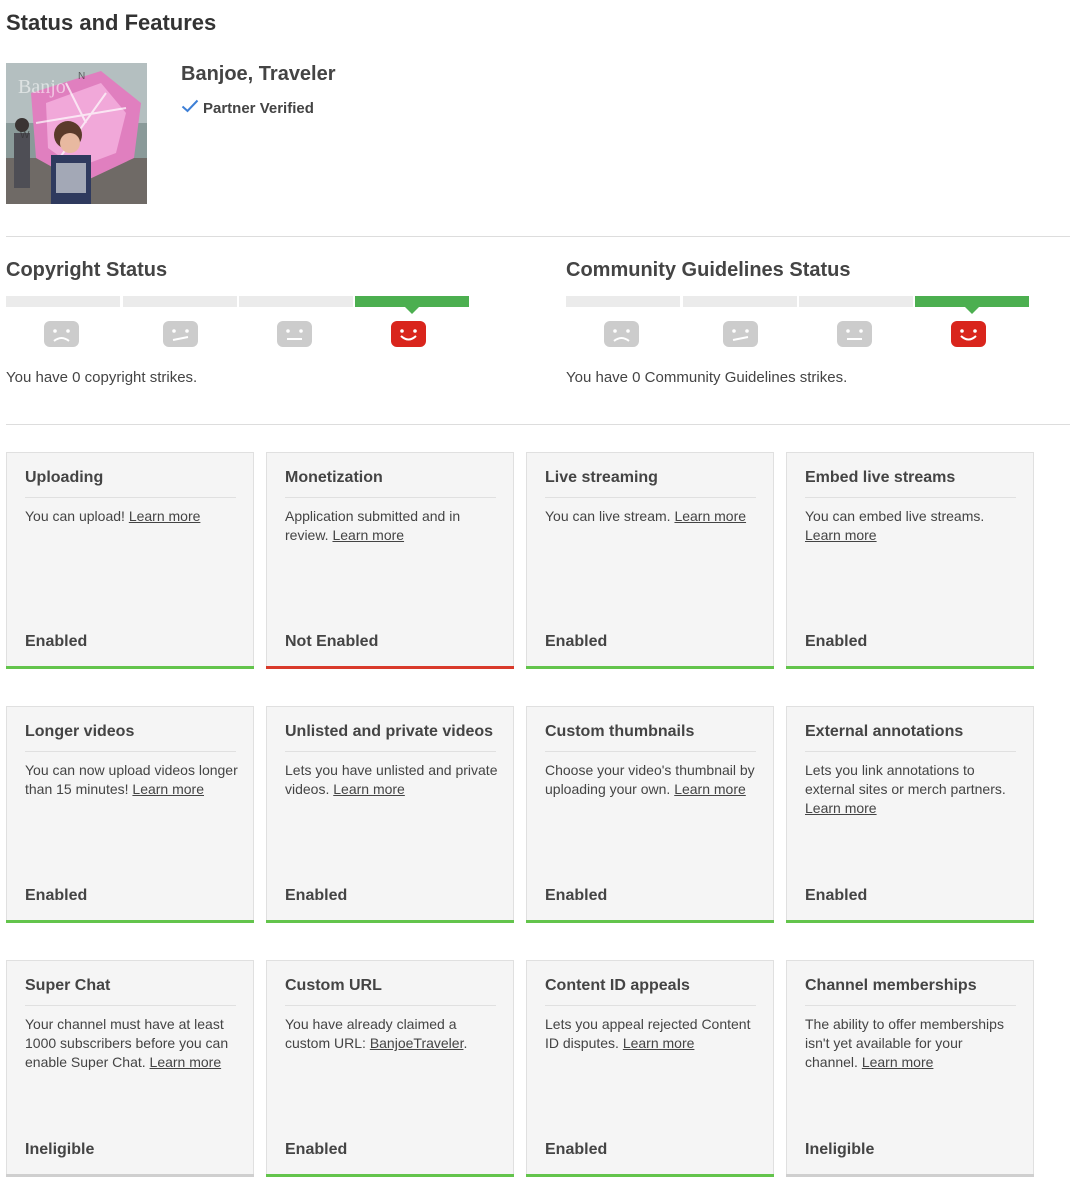 The width and height of the screenshot is (1070, 1200). Describe the element at coordinates (884, 731) in the screenshot. I see `card-title: External annotations` at that location.